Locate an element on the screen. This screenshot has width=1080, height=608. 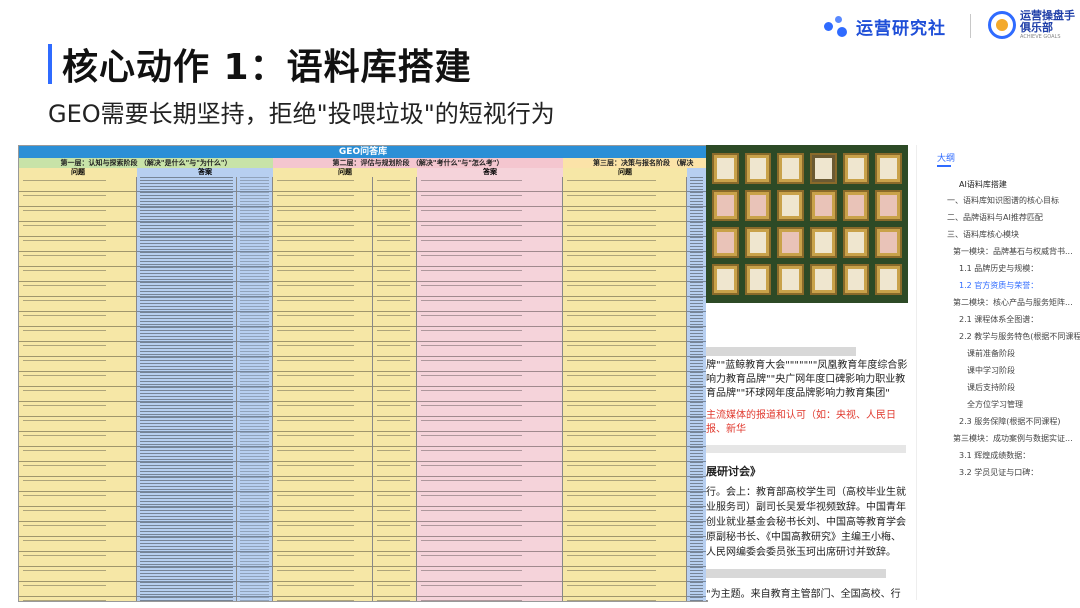
club-name-line2: 俱乐部 is located at coordinates (1036, 27).